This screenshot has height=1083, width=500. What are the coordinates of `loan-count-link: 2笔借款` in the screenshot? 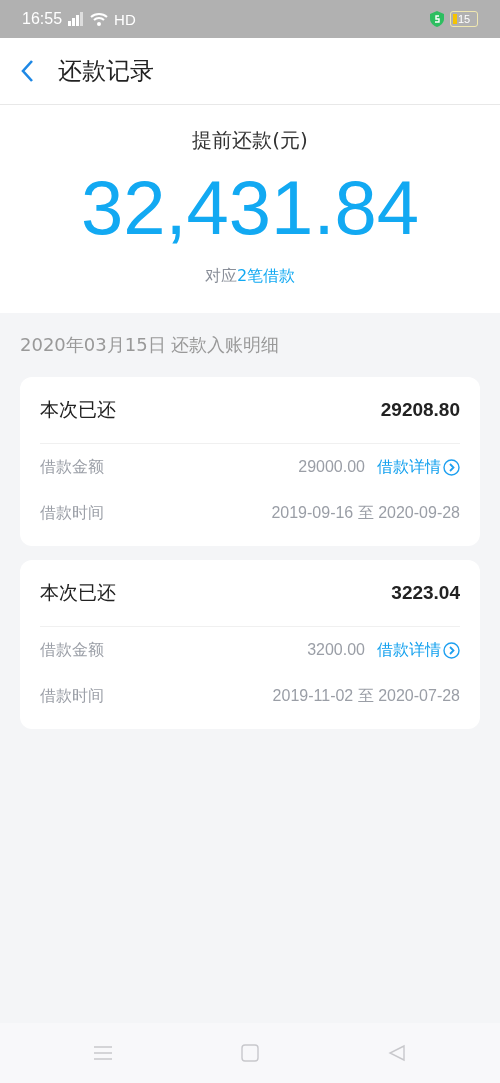 It's located at (266, 276).